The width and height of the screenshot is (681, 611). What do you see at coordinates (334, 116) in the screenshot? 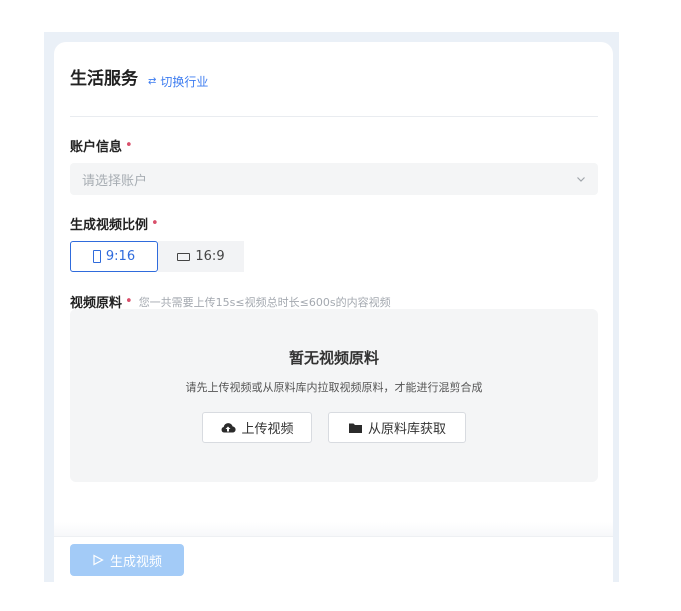
I see `header-divider` at bounding box center [334, 116].